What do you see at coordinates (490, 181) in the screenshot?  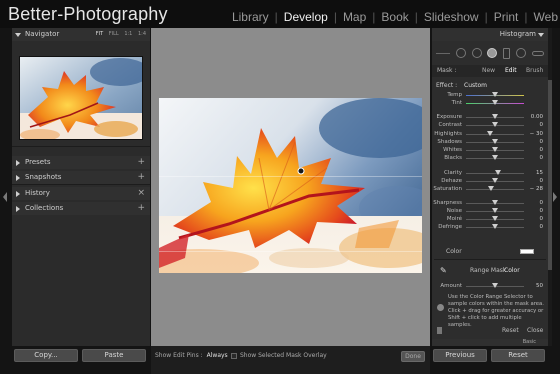 I see `slider-dehaze: Dehaze 0` at bounding box center [490, 181].